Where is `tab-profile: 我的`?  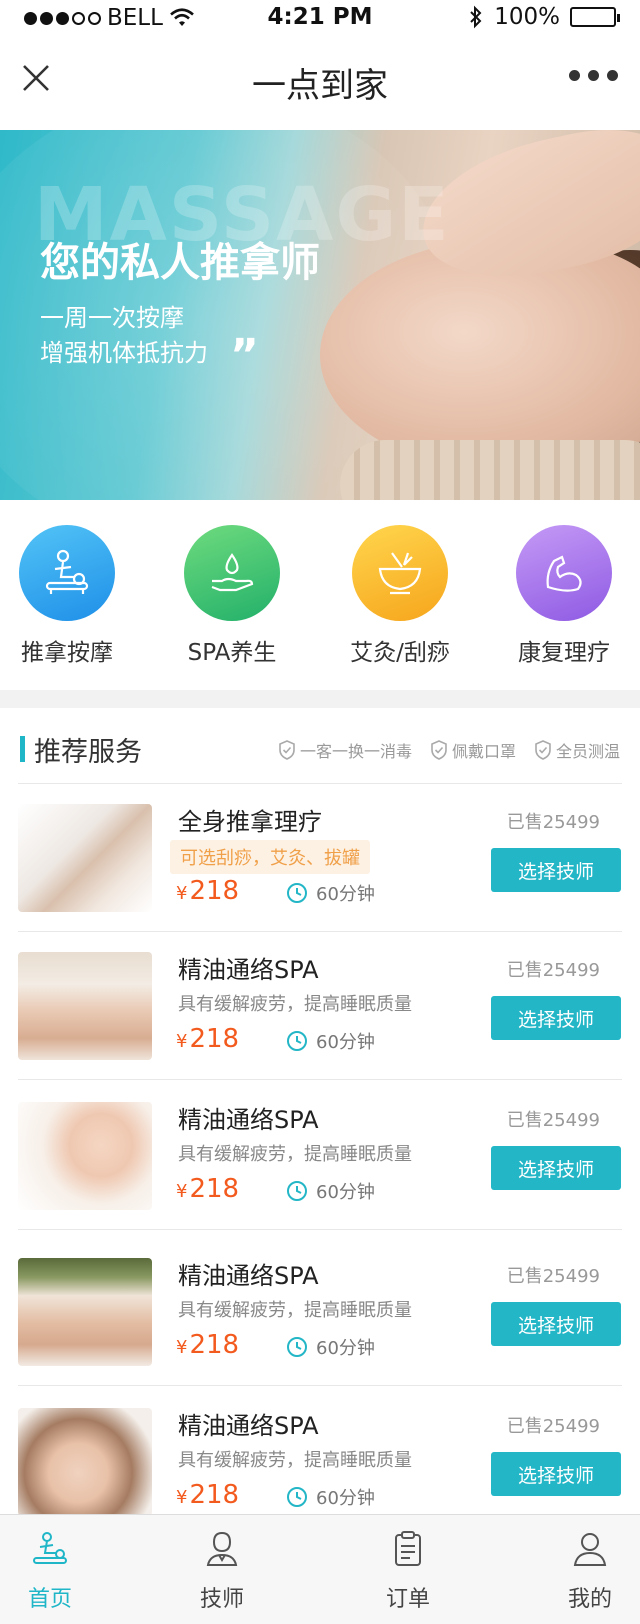 tab-profile: 我的 is located at coordinates (585, 1564).